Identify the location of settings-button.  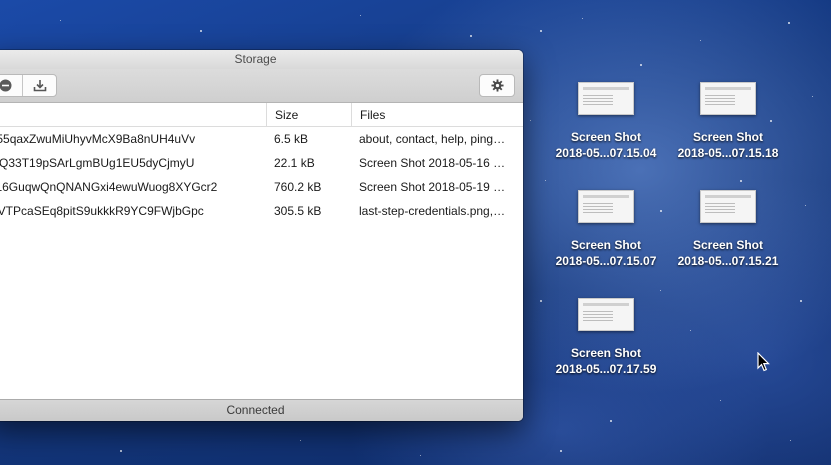
(497, 85).